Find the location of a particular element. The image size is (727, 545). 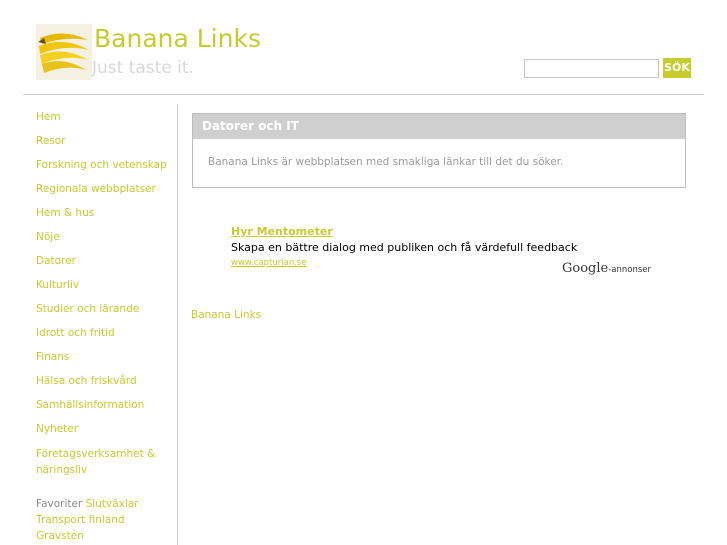

search-input is located at coordinates (591, 68).